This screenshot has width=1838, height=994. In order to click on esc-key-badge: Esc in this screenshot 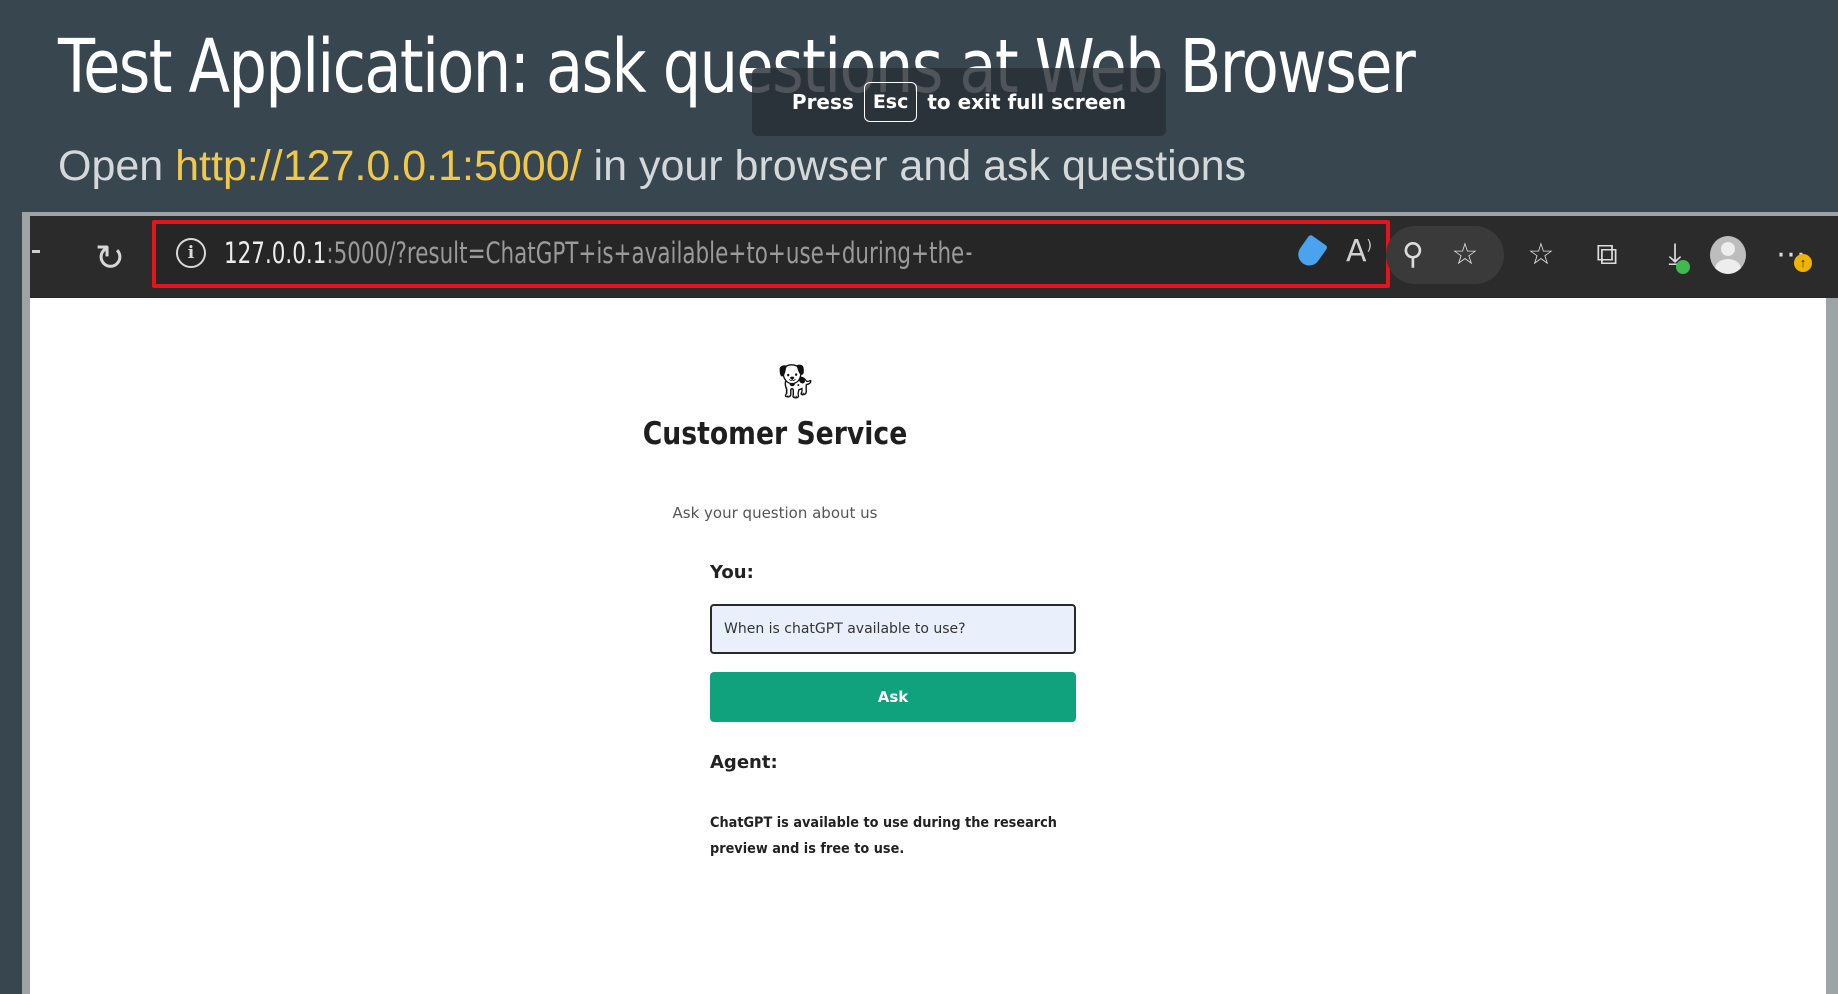, I will do `click(890, 102)`.